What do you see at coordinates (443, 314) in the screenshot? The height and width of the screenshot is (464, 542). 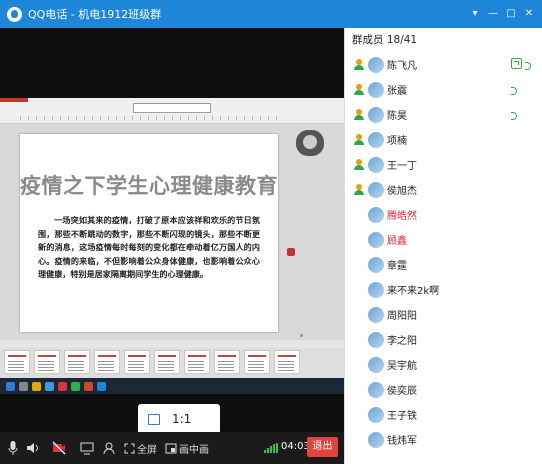 I see `member-item: 周阳阳` at bounding box center [443, 314].